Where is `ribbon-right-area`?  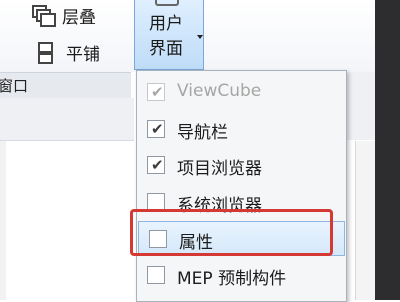 ribbon-right-area is located at coordinates (361, 106).